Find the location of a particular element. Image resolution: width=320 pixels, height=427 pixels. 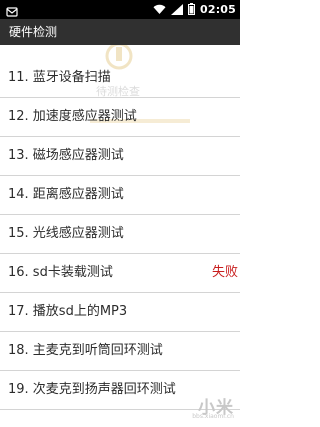

test-item-label: 17. 播放sd上的MP3 is located at coordinates (68, 311).